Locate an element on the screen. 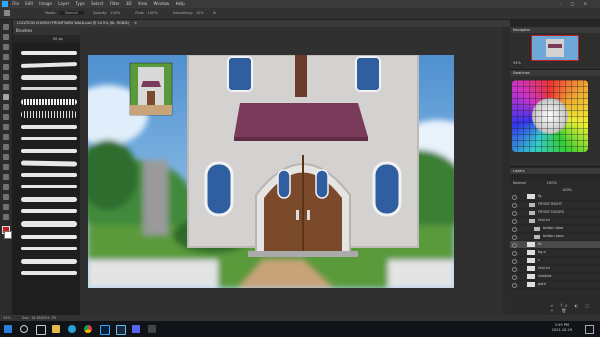 Image resolution: width=600 pixels, height=337 pixels. layer-row: shadow is located at coordinates (555, 277).